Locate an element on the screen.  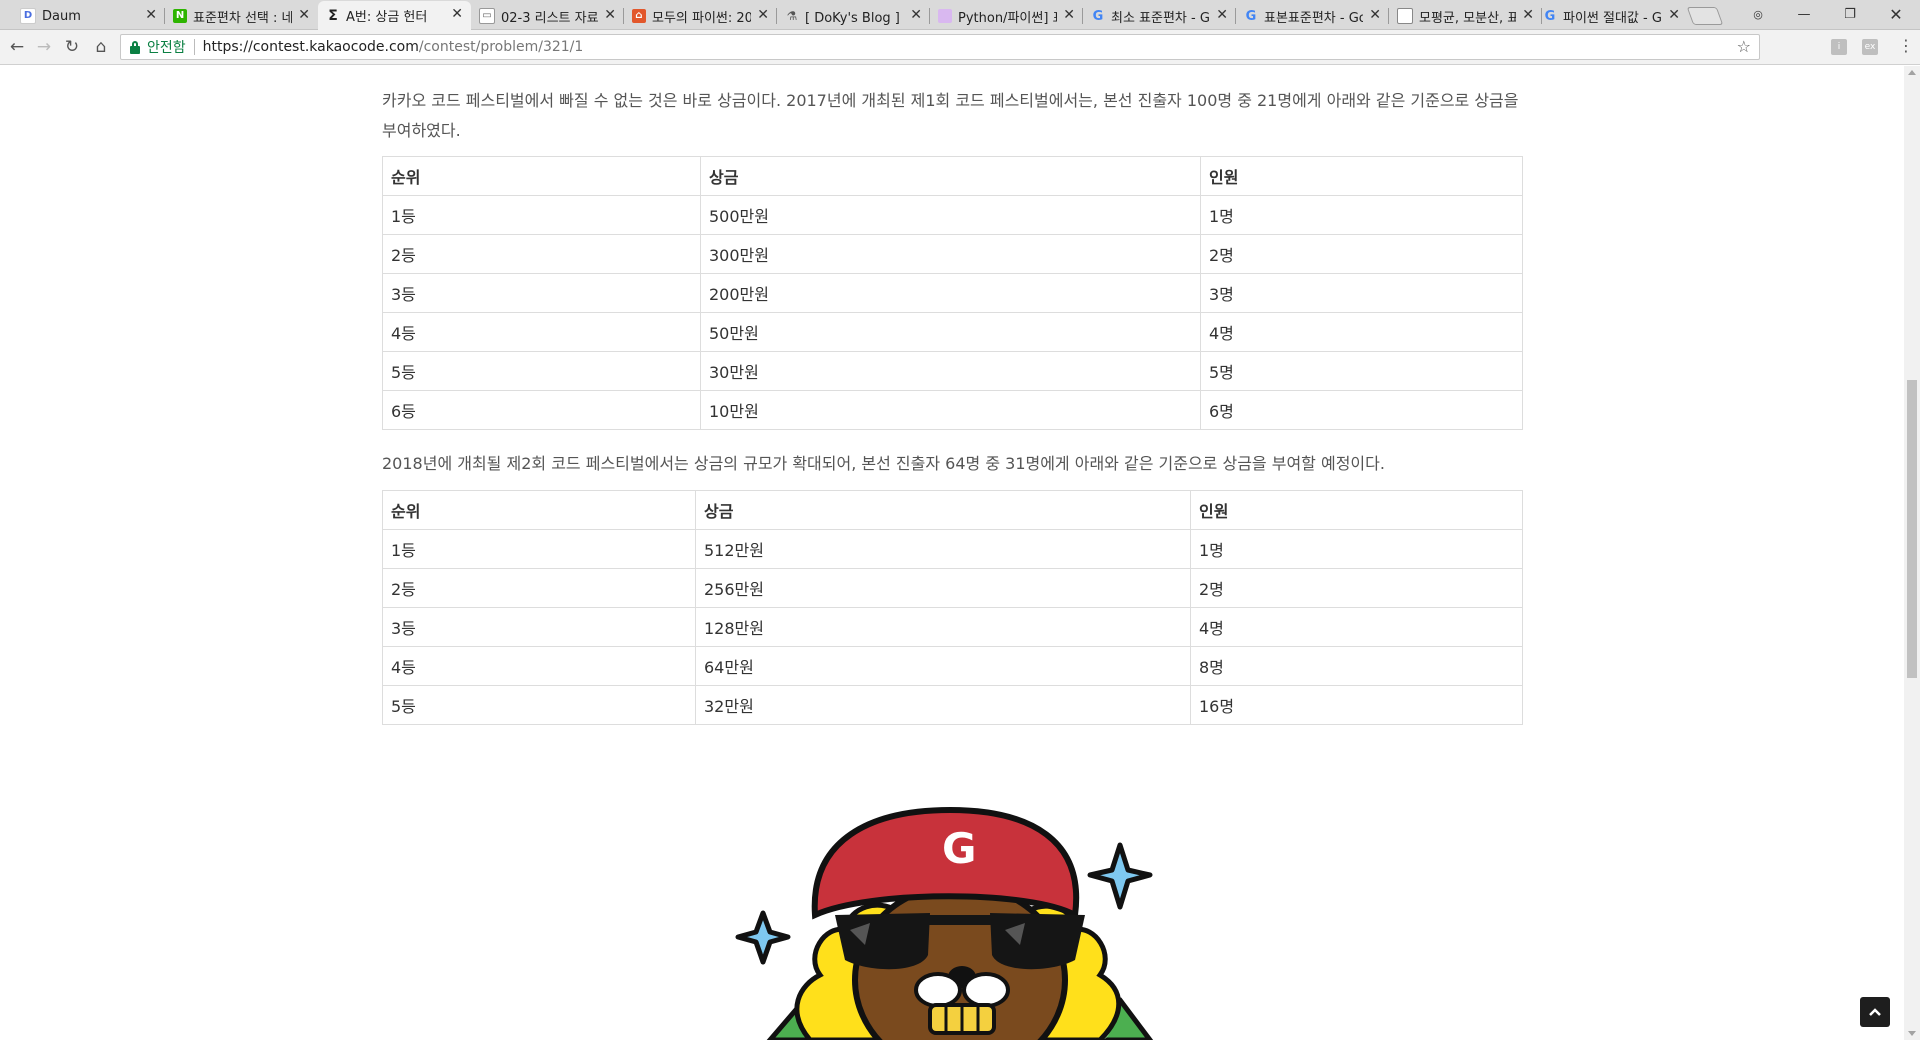
prize-cell: 50만원 is located at coordinates (950, 332).